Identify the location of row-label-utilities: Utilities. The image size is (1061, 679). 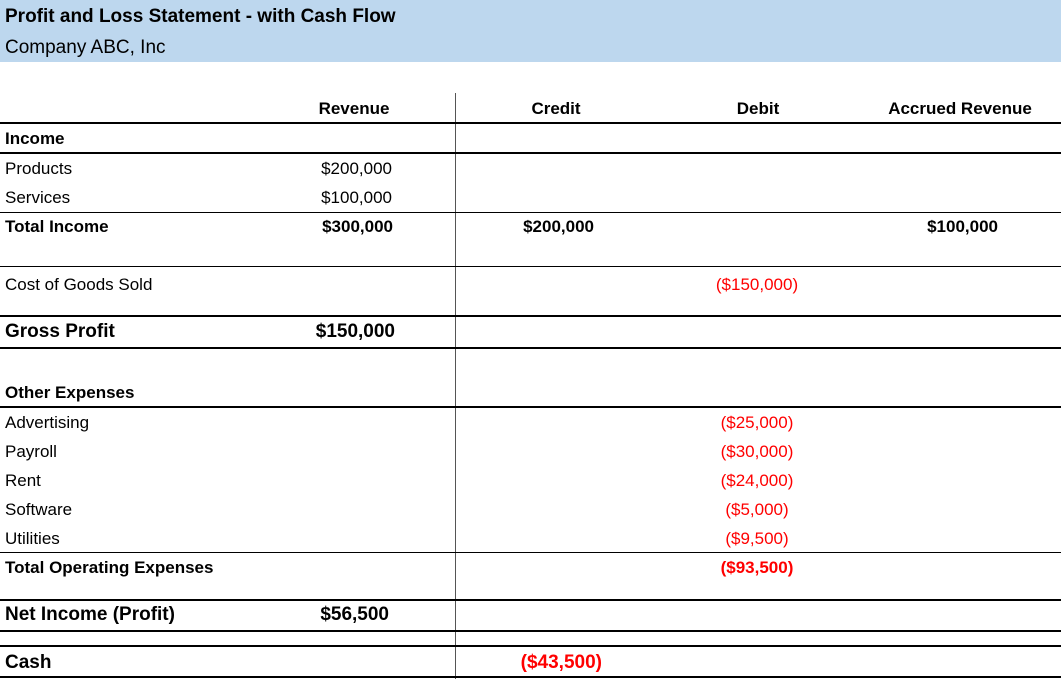
(32, 538).